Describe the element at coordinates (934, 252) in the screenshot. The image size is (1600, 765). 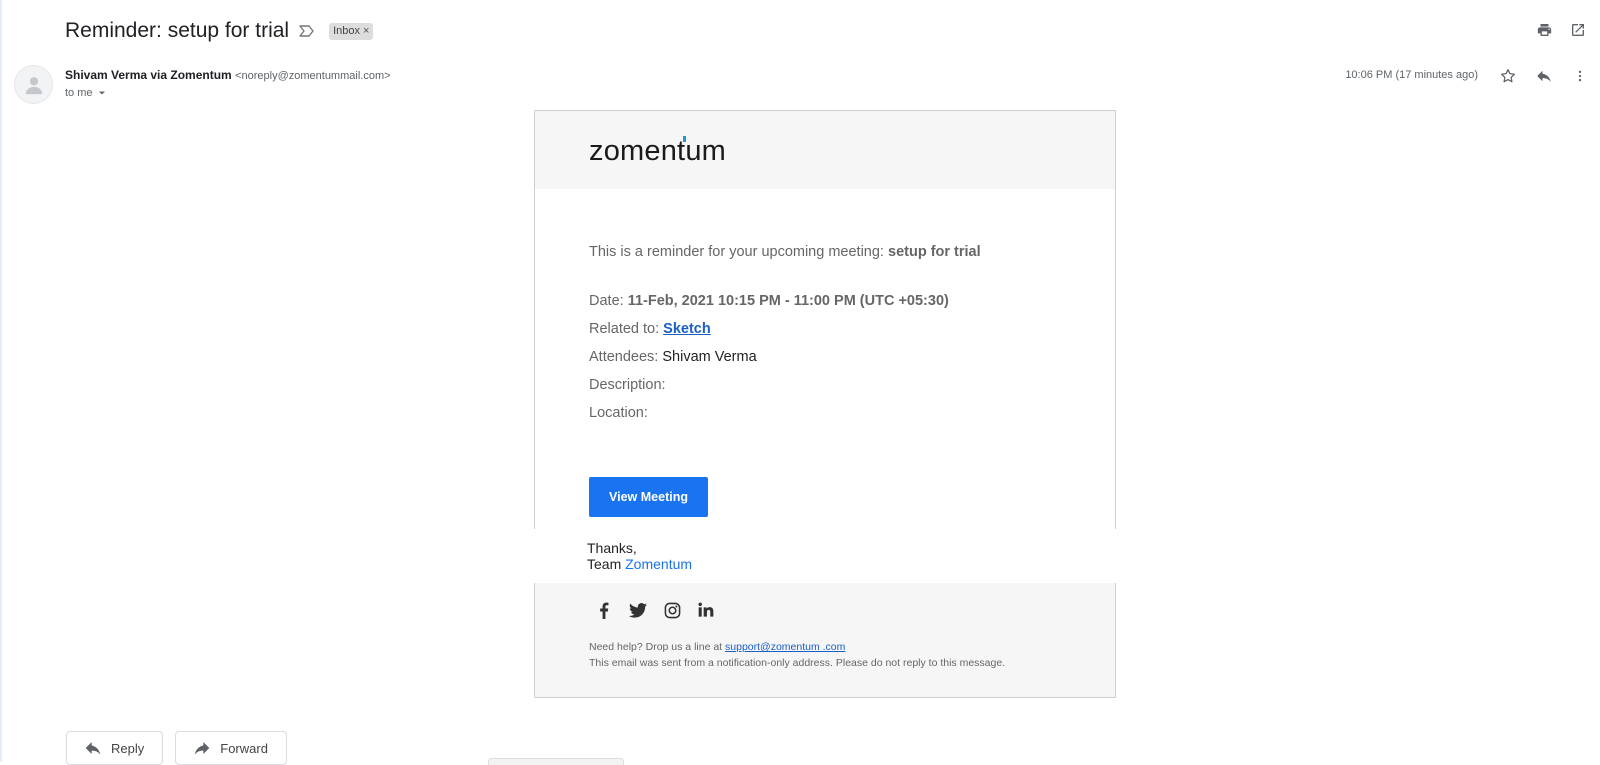
I see `meeting-title: setup for trial` at that location.